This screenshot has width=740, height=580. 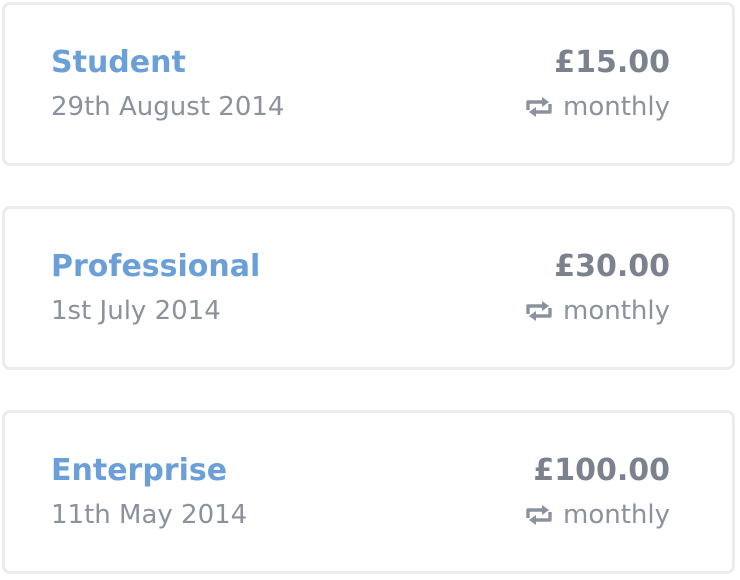 I want to click on plan-price: £15.00, so click(x=612, y=62).